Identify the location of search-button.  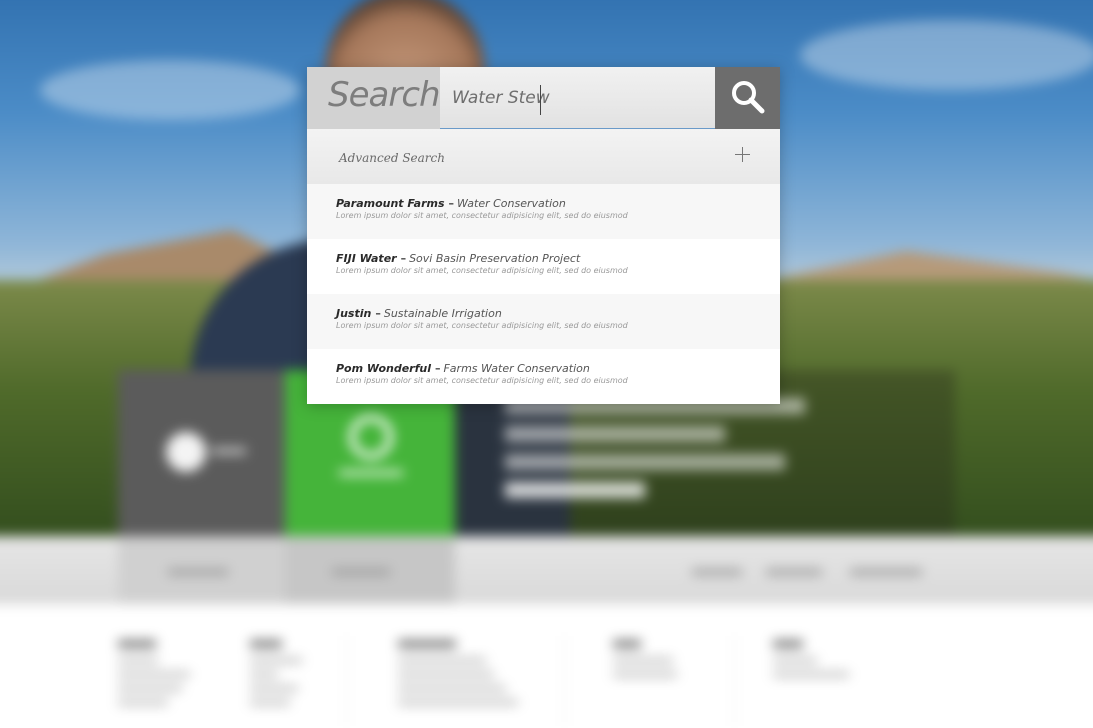
(747, 98).